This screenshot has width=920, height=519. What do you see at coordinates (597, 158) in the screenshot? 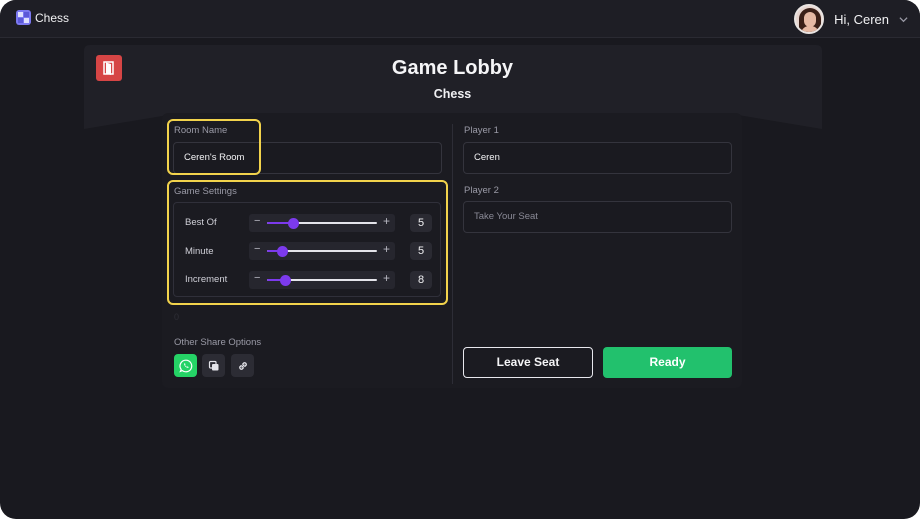
I see `player1-field: Ceren` at bounding box center [597, 158].